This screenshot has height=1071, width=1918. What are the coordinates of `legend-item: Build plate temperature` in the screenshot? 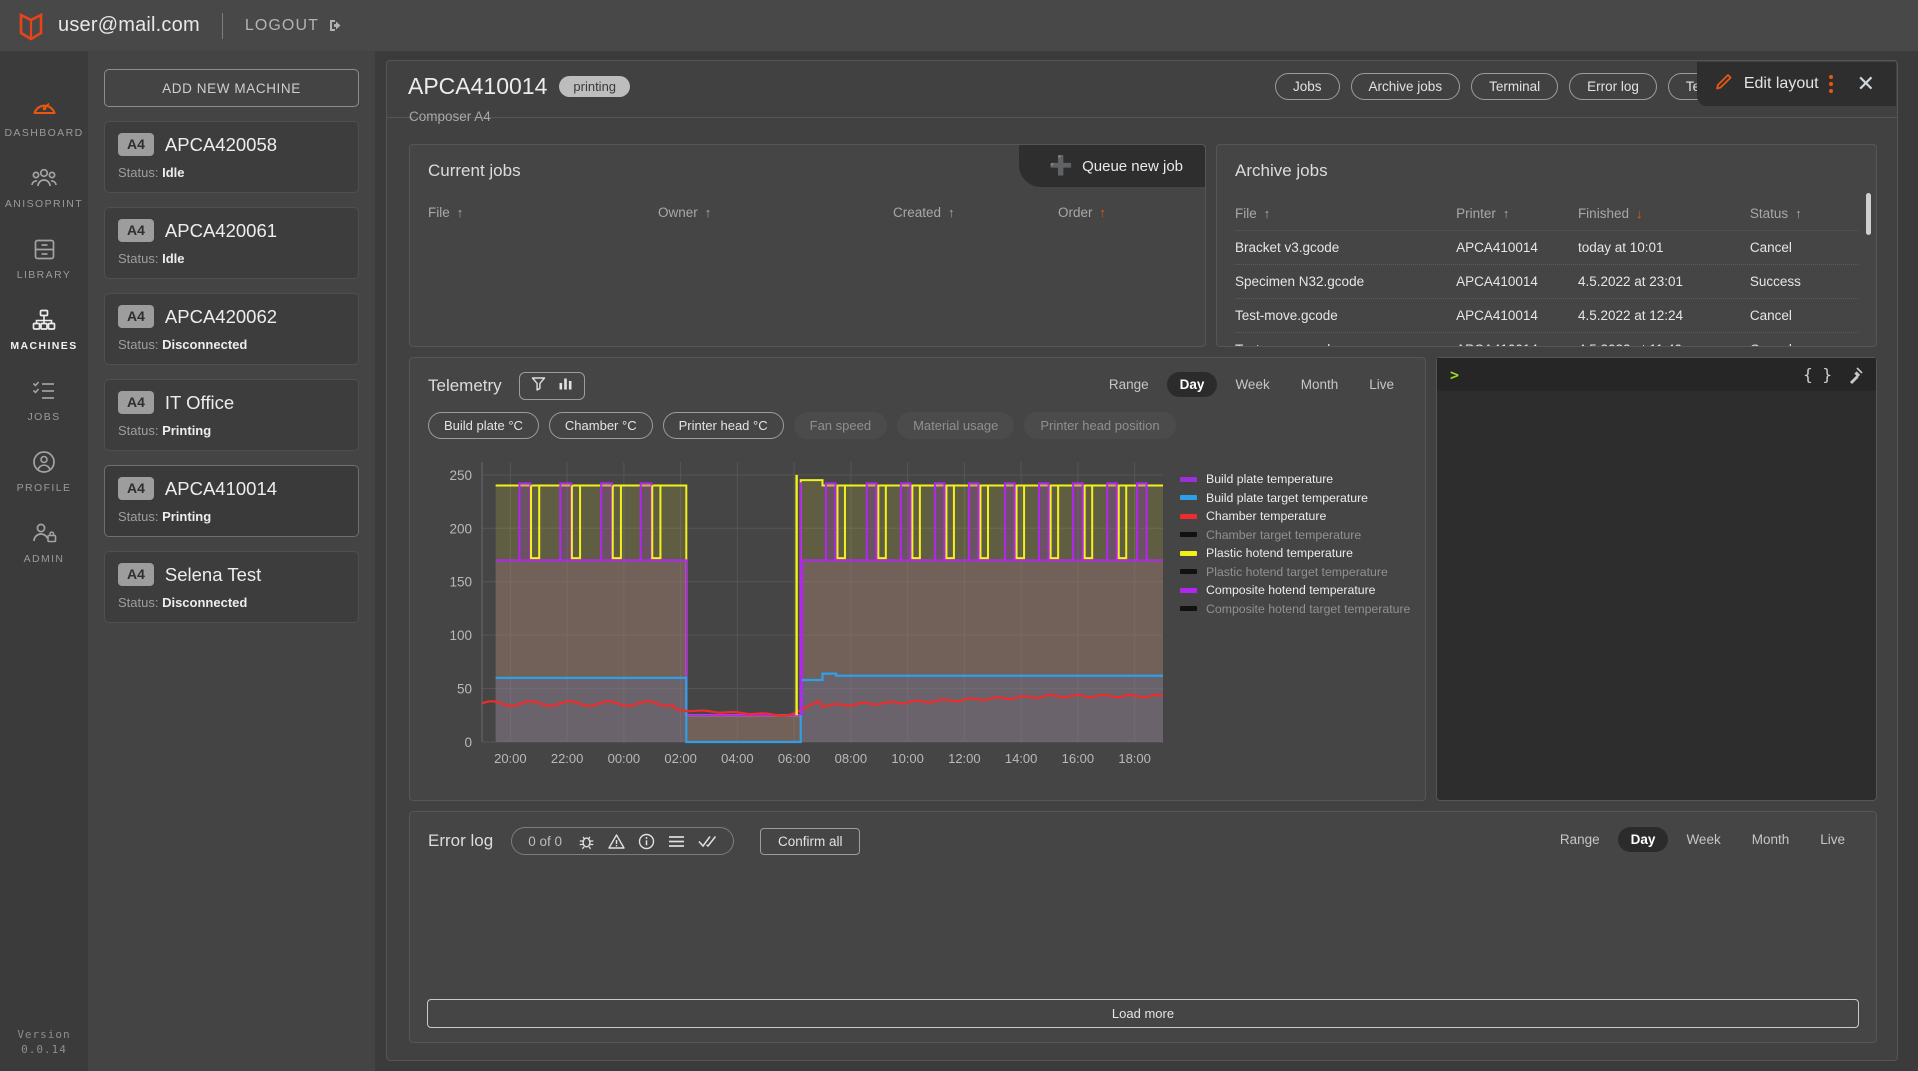 It's located at (1295, 479).